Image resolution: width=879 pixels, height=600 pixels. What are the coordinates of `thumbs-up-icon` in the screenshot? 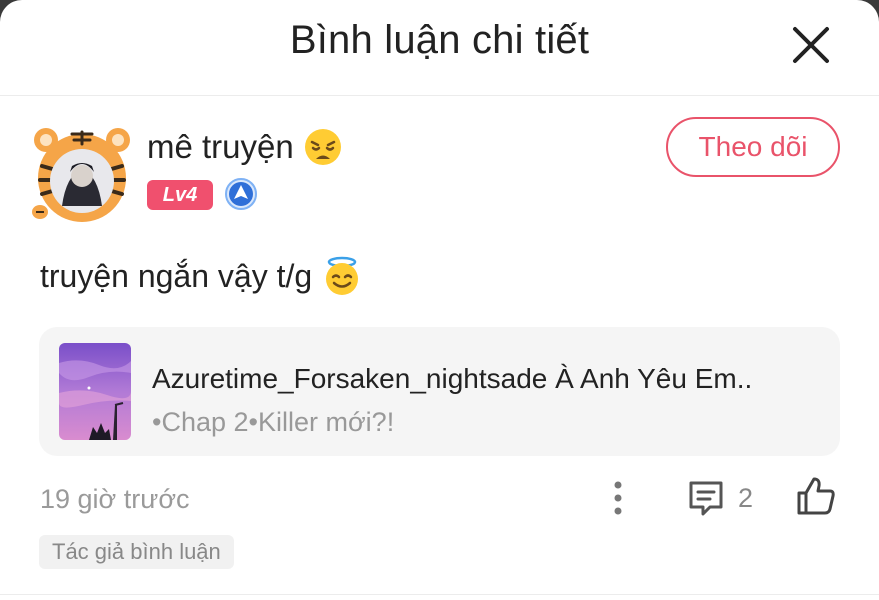 It's located at (816, 496).